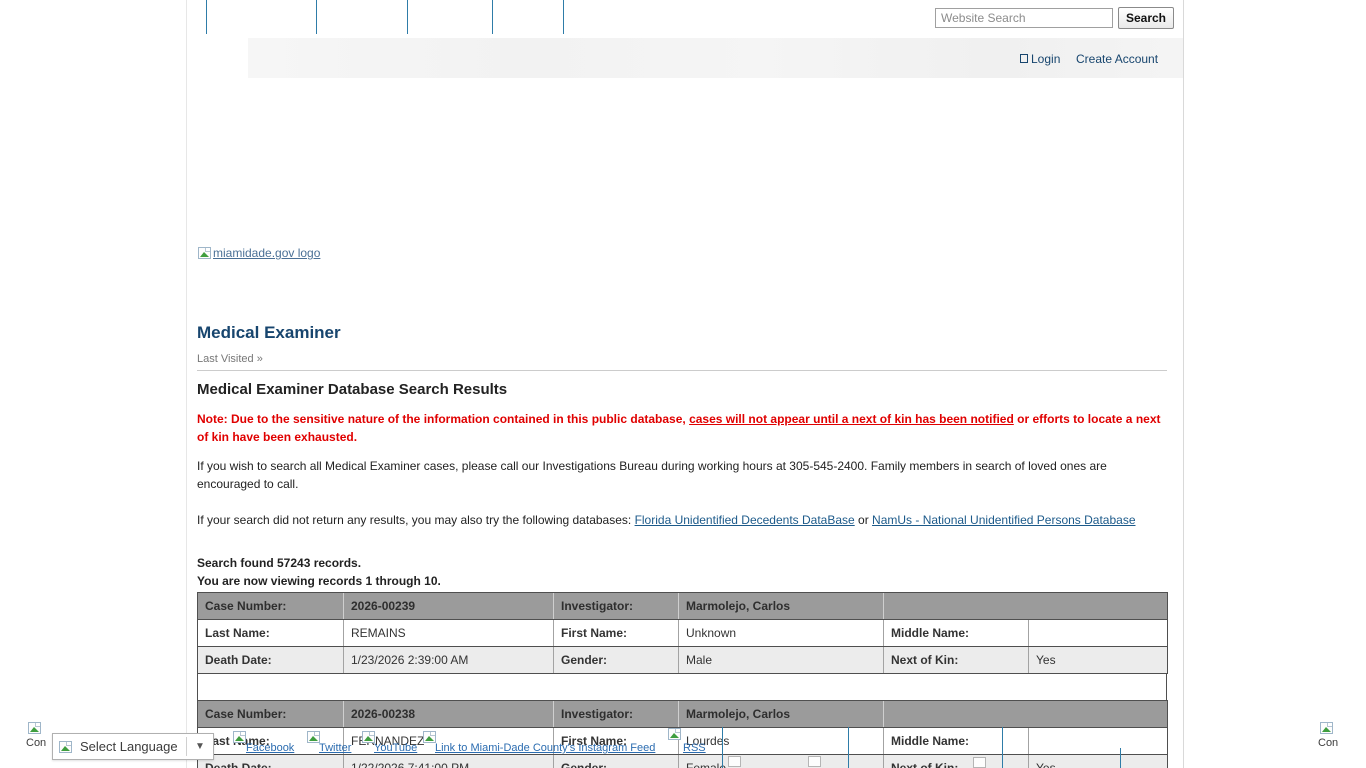 This screenshot has width=1366, height=768. I want to click on case-number-value: 2026-00239, so click(448, 606).